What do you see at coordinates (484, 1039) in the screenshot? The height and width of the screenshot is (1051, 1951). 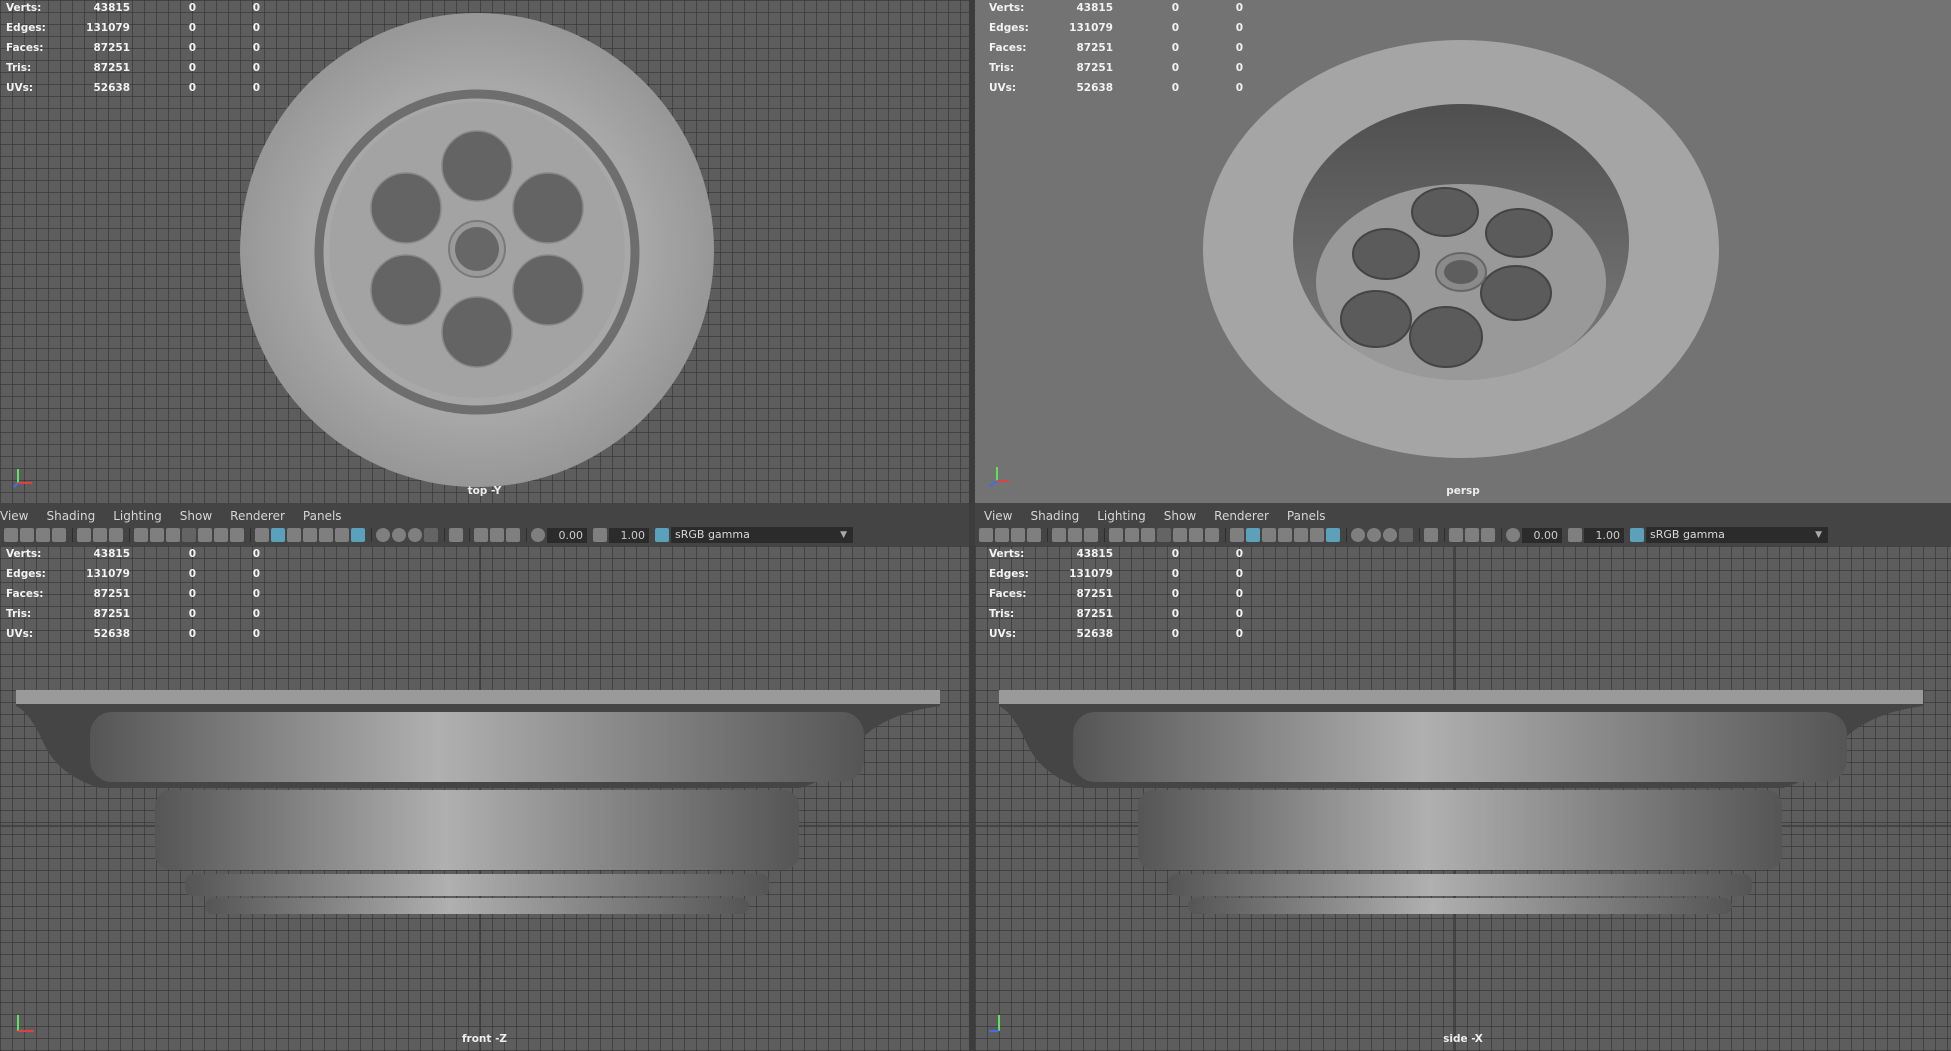 I see `camera-label: front -Z` at bounding box center [484, 1039].